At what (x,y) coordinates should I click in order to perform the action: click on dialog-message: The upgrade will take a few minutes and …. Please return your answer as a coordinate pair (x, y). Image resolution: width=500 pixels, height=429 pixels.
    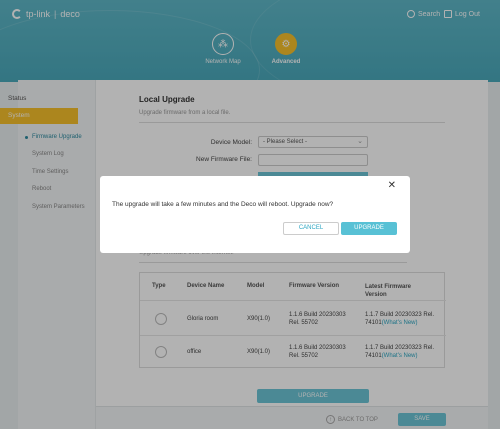
    Looking at the image, I should click on (223, 204).